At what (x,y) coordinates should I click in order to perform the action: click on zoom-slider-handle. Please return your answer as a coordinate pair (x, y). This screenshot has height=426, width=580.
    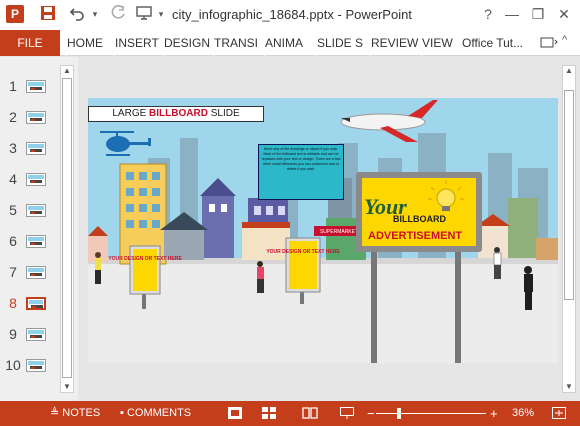
    Looking at the image, I should click on (399, 413).